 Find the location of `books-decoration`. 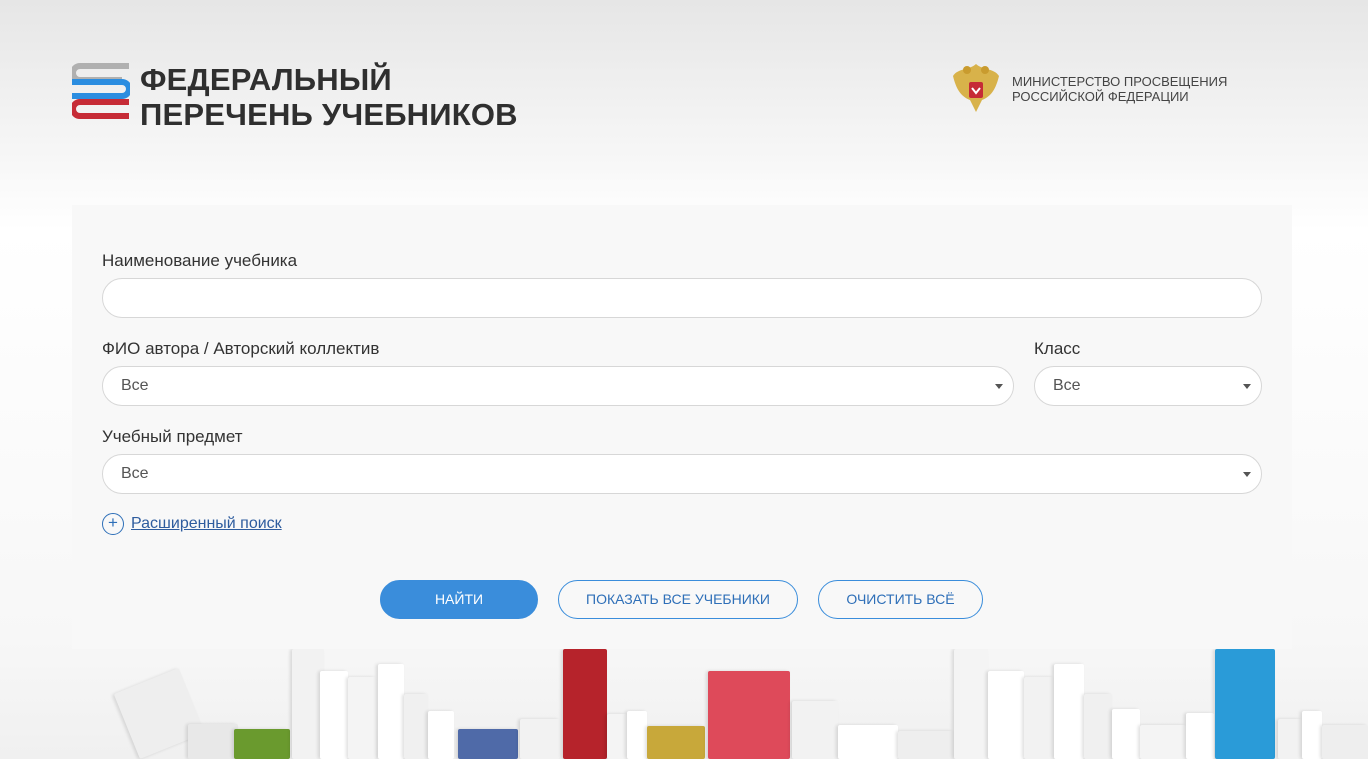

books-decoration is located at coordinates (684, 704).